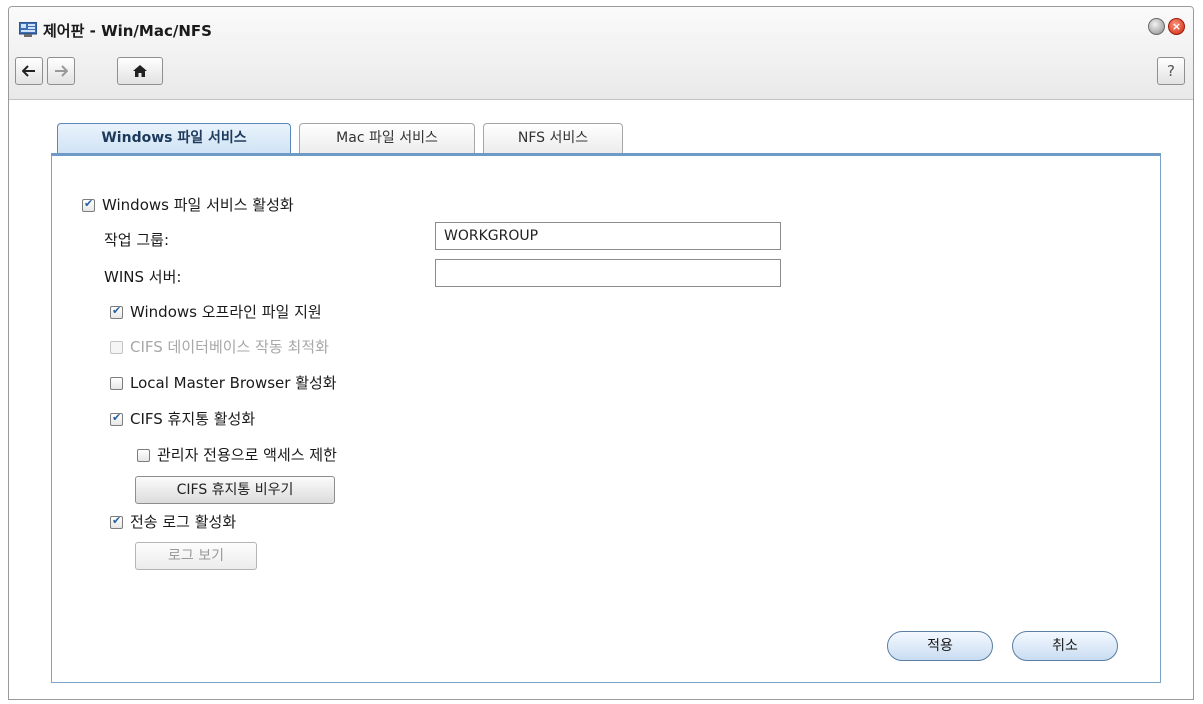 This screenshot has height=704, width=1203. Describe the element at coordinates (940, 646) in the screenshot. I see `apply-button: 적용` at that location.